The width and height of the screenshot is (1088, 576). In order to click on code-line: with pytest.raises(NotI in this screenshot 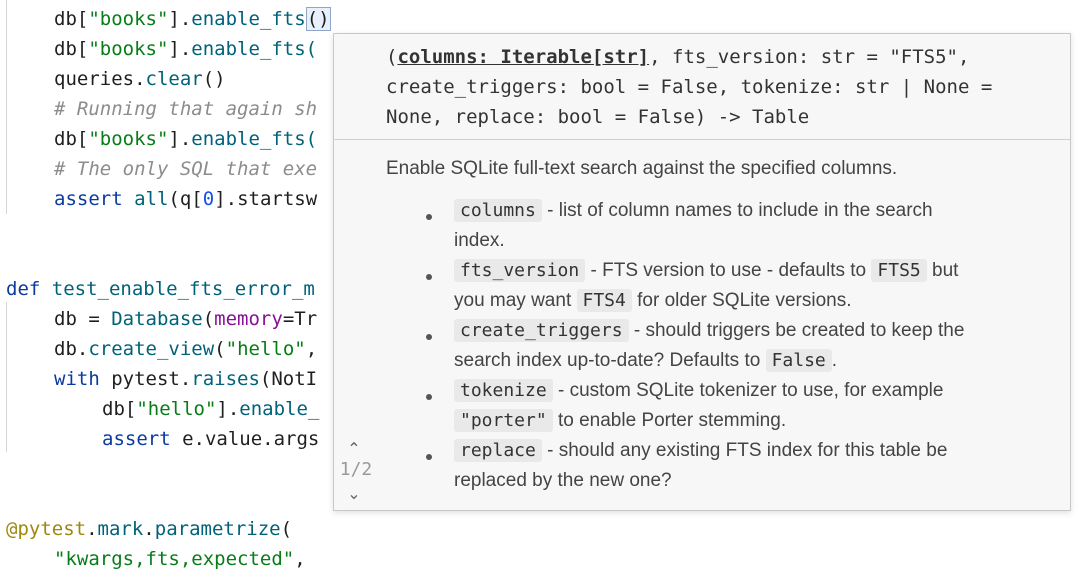, I will do `click(185, 379)`.